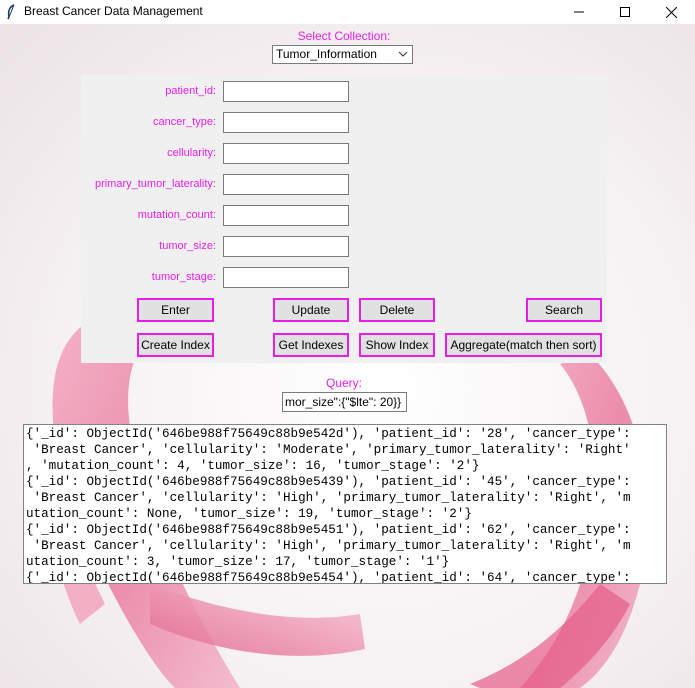 The width and height of the screenshot is (695, 688). Describe the element at coordinates (184, 122) in the screenshot. I see `cancer-type-label: cancer_type:` at that location.